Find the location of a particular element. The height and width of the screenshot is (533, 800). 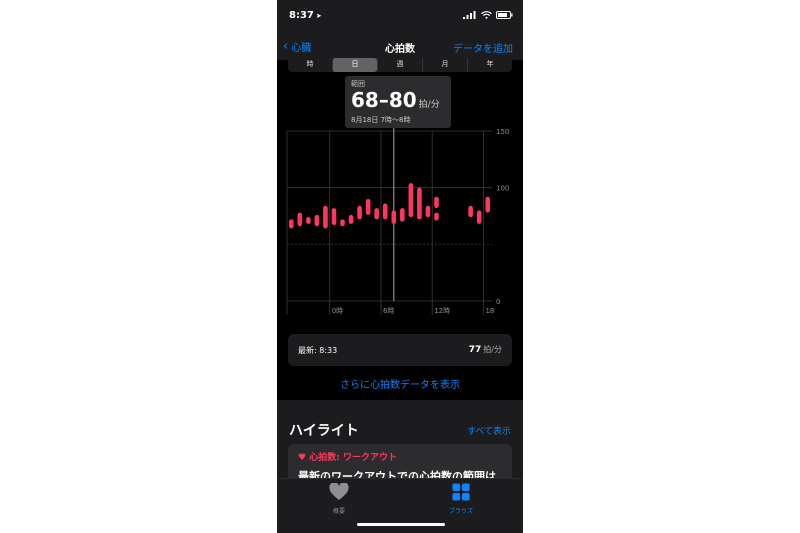

time-range-segmented-control: 時 日 週 月 年 is located at coordinates (400, 65).